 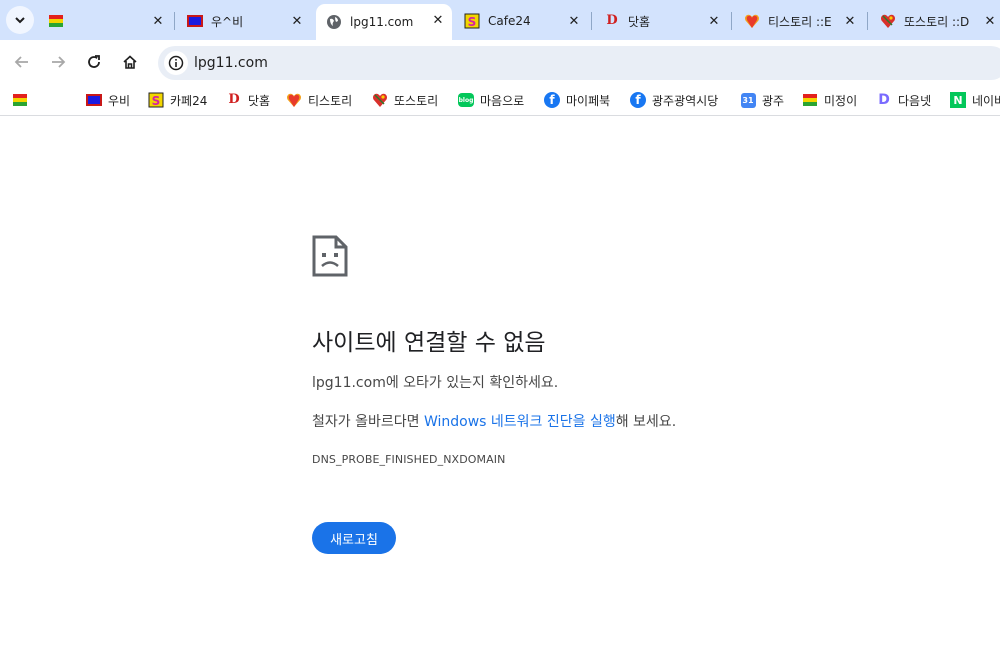 I want to click on bookmark-label: 광주, so click(x=773, y=100).